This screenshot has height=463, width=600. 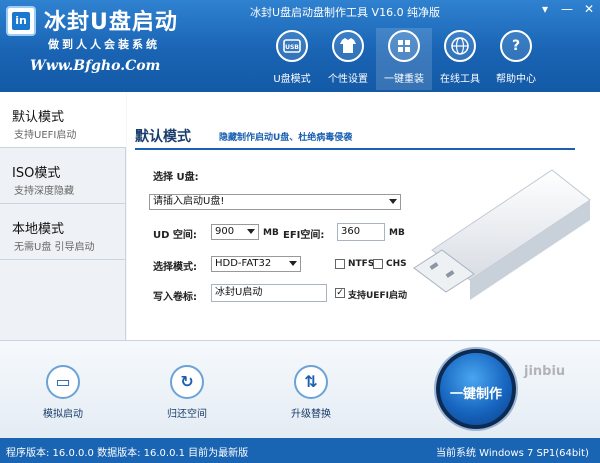 What do you see at coordinates (361, 264) in the screenshot?
I see `ntfs-label: NTFS` at bounding box center [361, 264].